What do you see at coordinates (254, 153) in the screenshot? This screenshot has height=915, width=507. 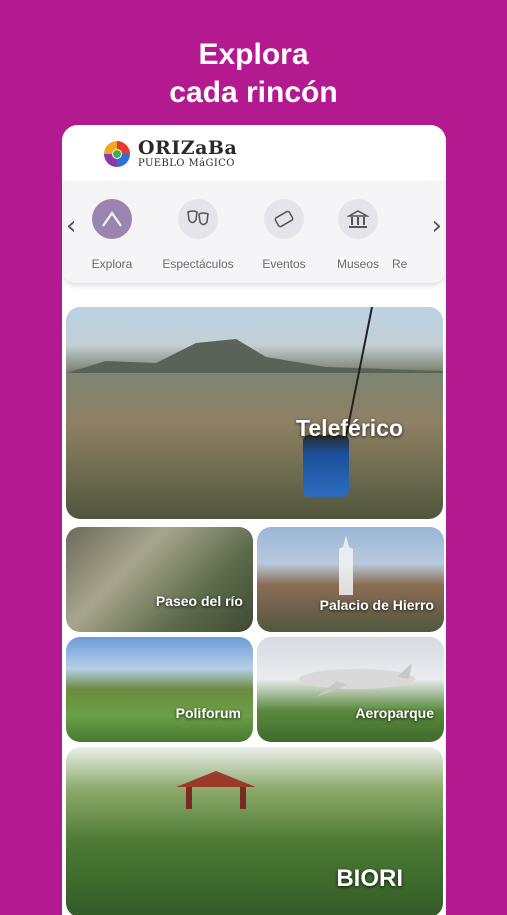 I see `app-bar: ORIZaBa PUEBLO MáGICO` at bounding box center [254, 153].